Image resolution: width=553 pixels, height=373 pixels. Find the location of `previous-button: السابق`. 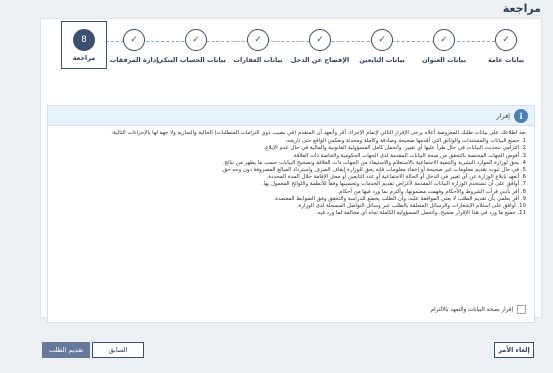

previous-button: السابق is located at coordinates (118, 350).